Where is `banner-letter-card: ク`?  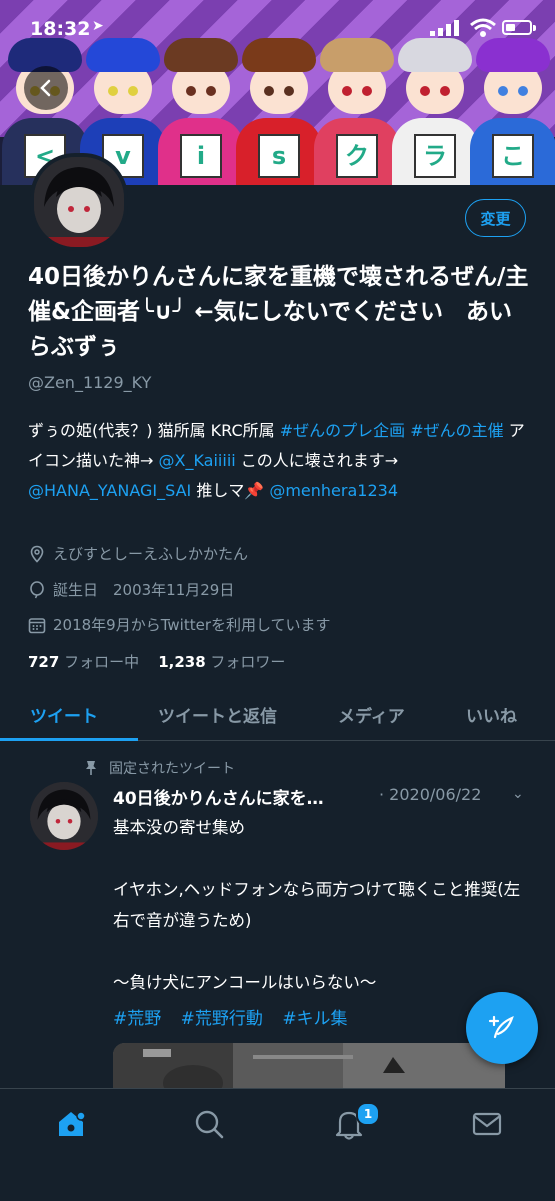
banner-letter-card: ク is located at coordinates (357, 156).